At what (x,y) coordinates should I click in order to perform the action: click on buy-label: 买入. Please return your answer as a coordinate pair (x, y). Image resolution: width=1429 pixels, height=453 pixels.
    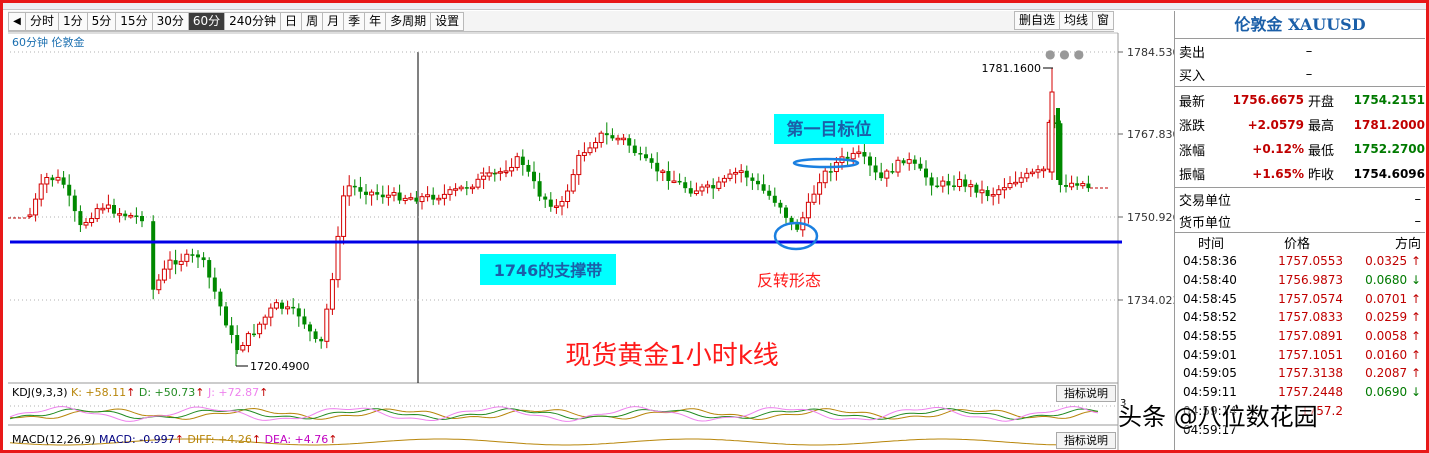
    Looking at the image, I should click on (1192, 76).